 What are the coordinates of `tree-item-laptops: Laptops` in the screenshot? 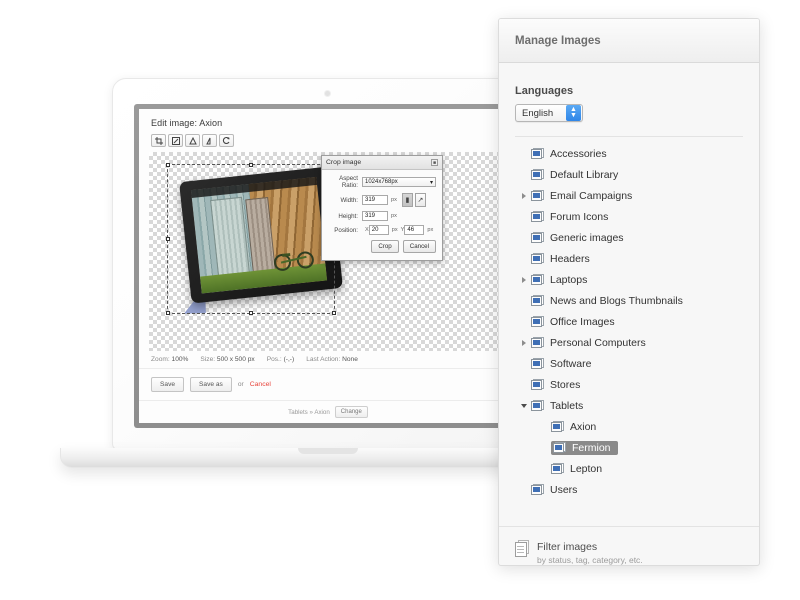 It's located at (629, 279).